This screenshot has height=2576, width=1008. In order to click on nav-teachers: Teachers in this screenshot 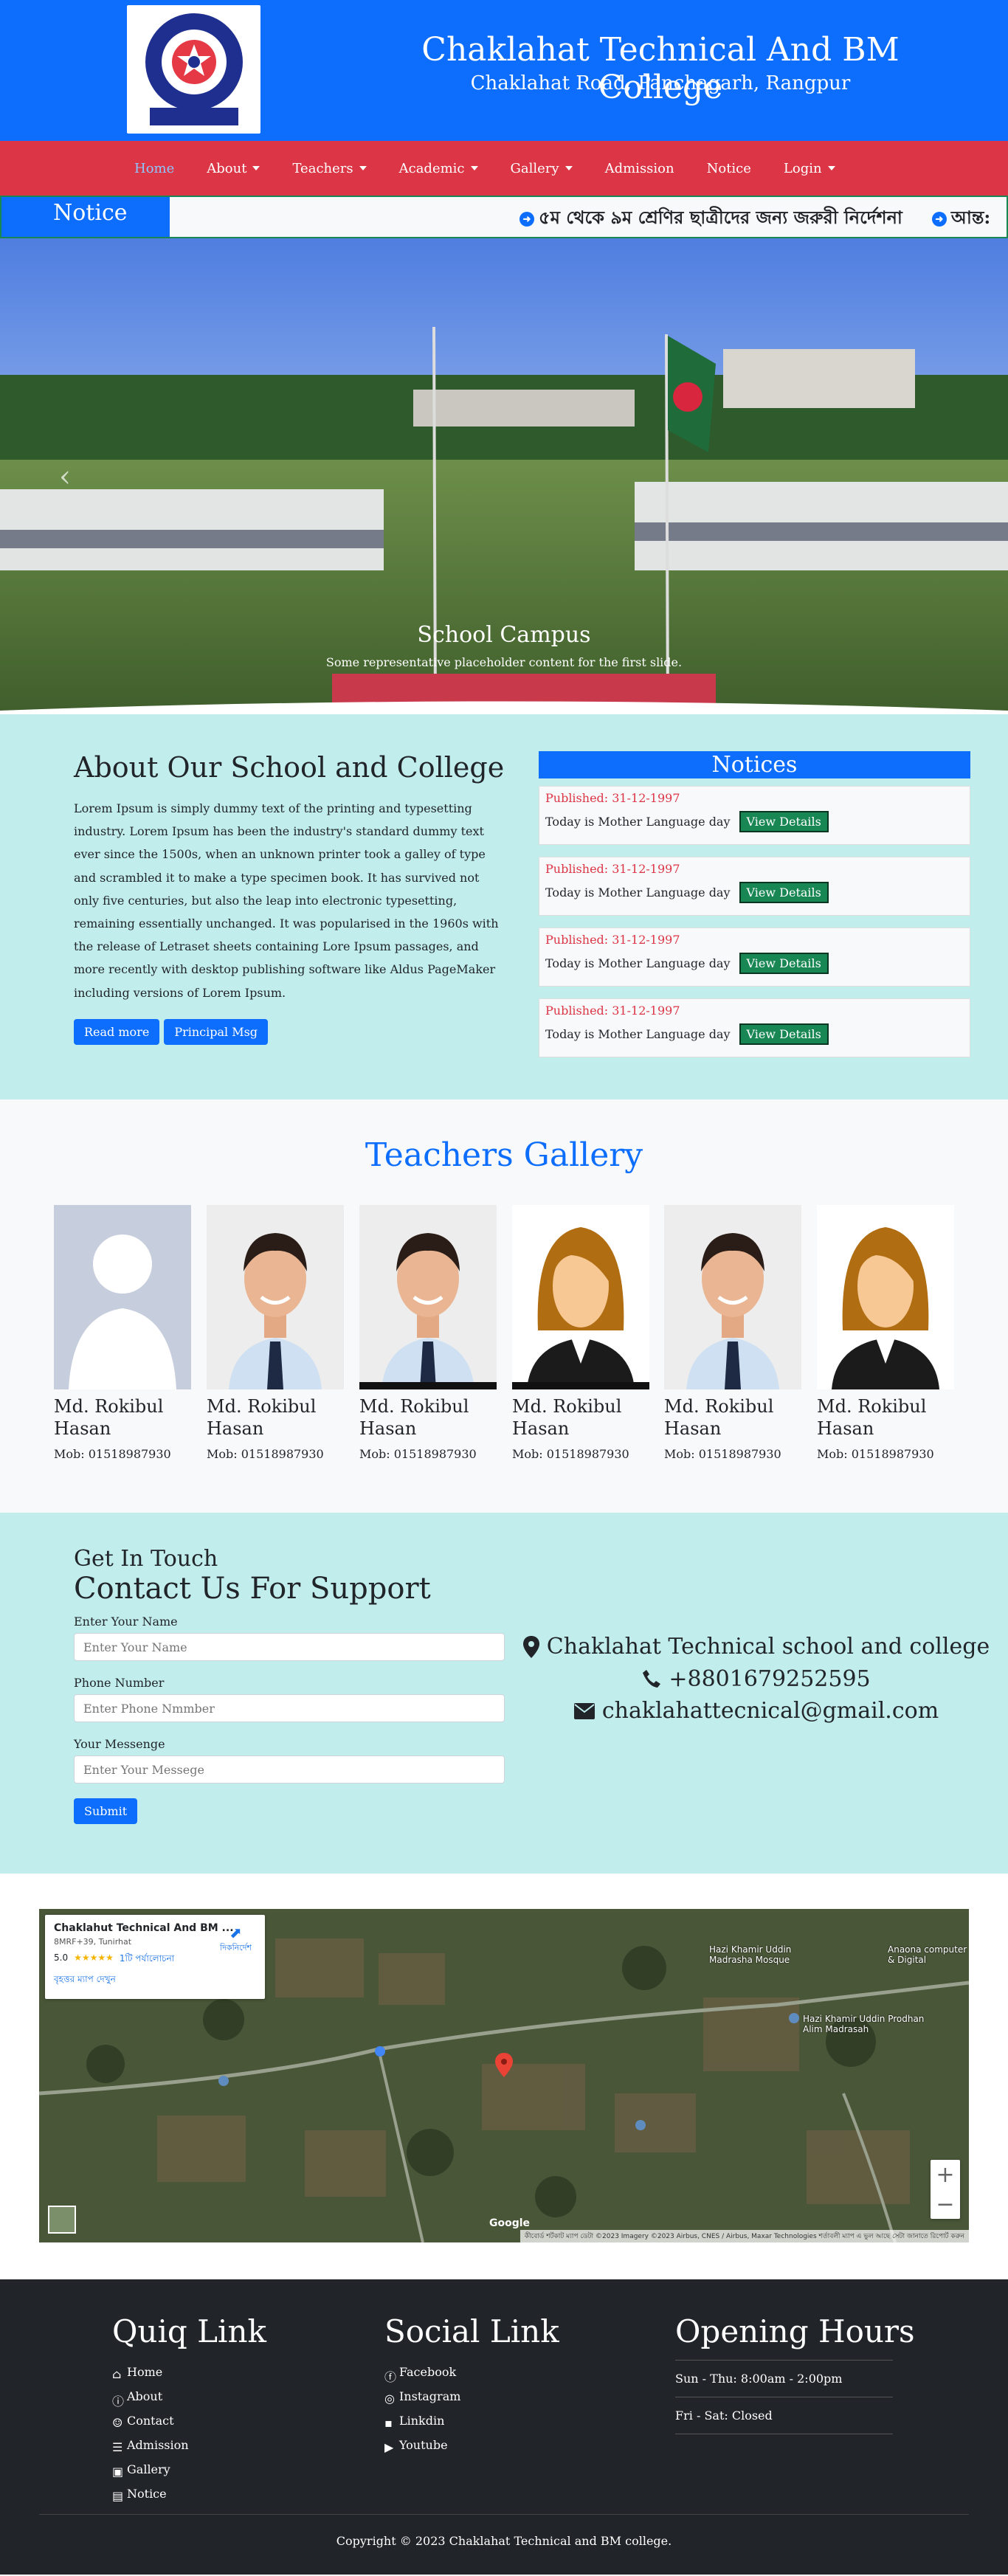, I will do `click(329, 169)`.